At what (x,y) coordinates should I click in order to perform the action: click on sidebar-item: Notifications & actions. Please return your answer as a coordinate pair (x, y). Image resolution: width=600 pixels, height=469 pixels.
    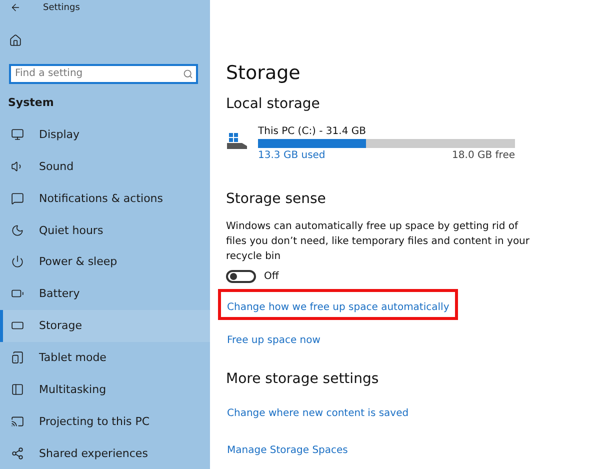
    Looking at the image, I should click on (105, 198).